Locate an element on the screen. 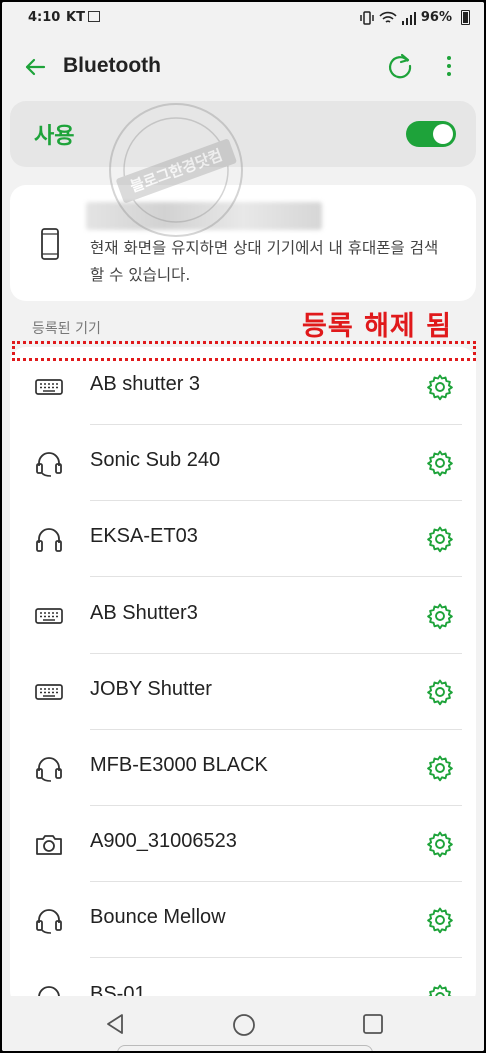  camera-icon is located at coordinates (49, 844).